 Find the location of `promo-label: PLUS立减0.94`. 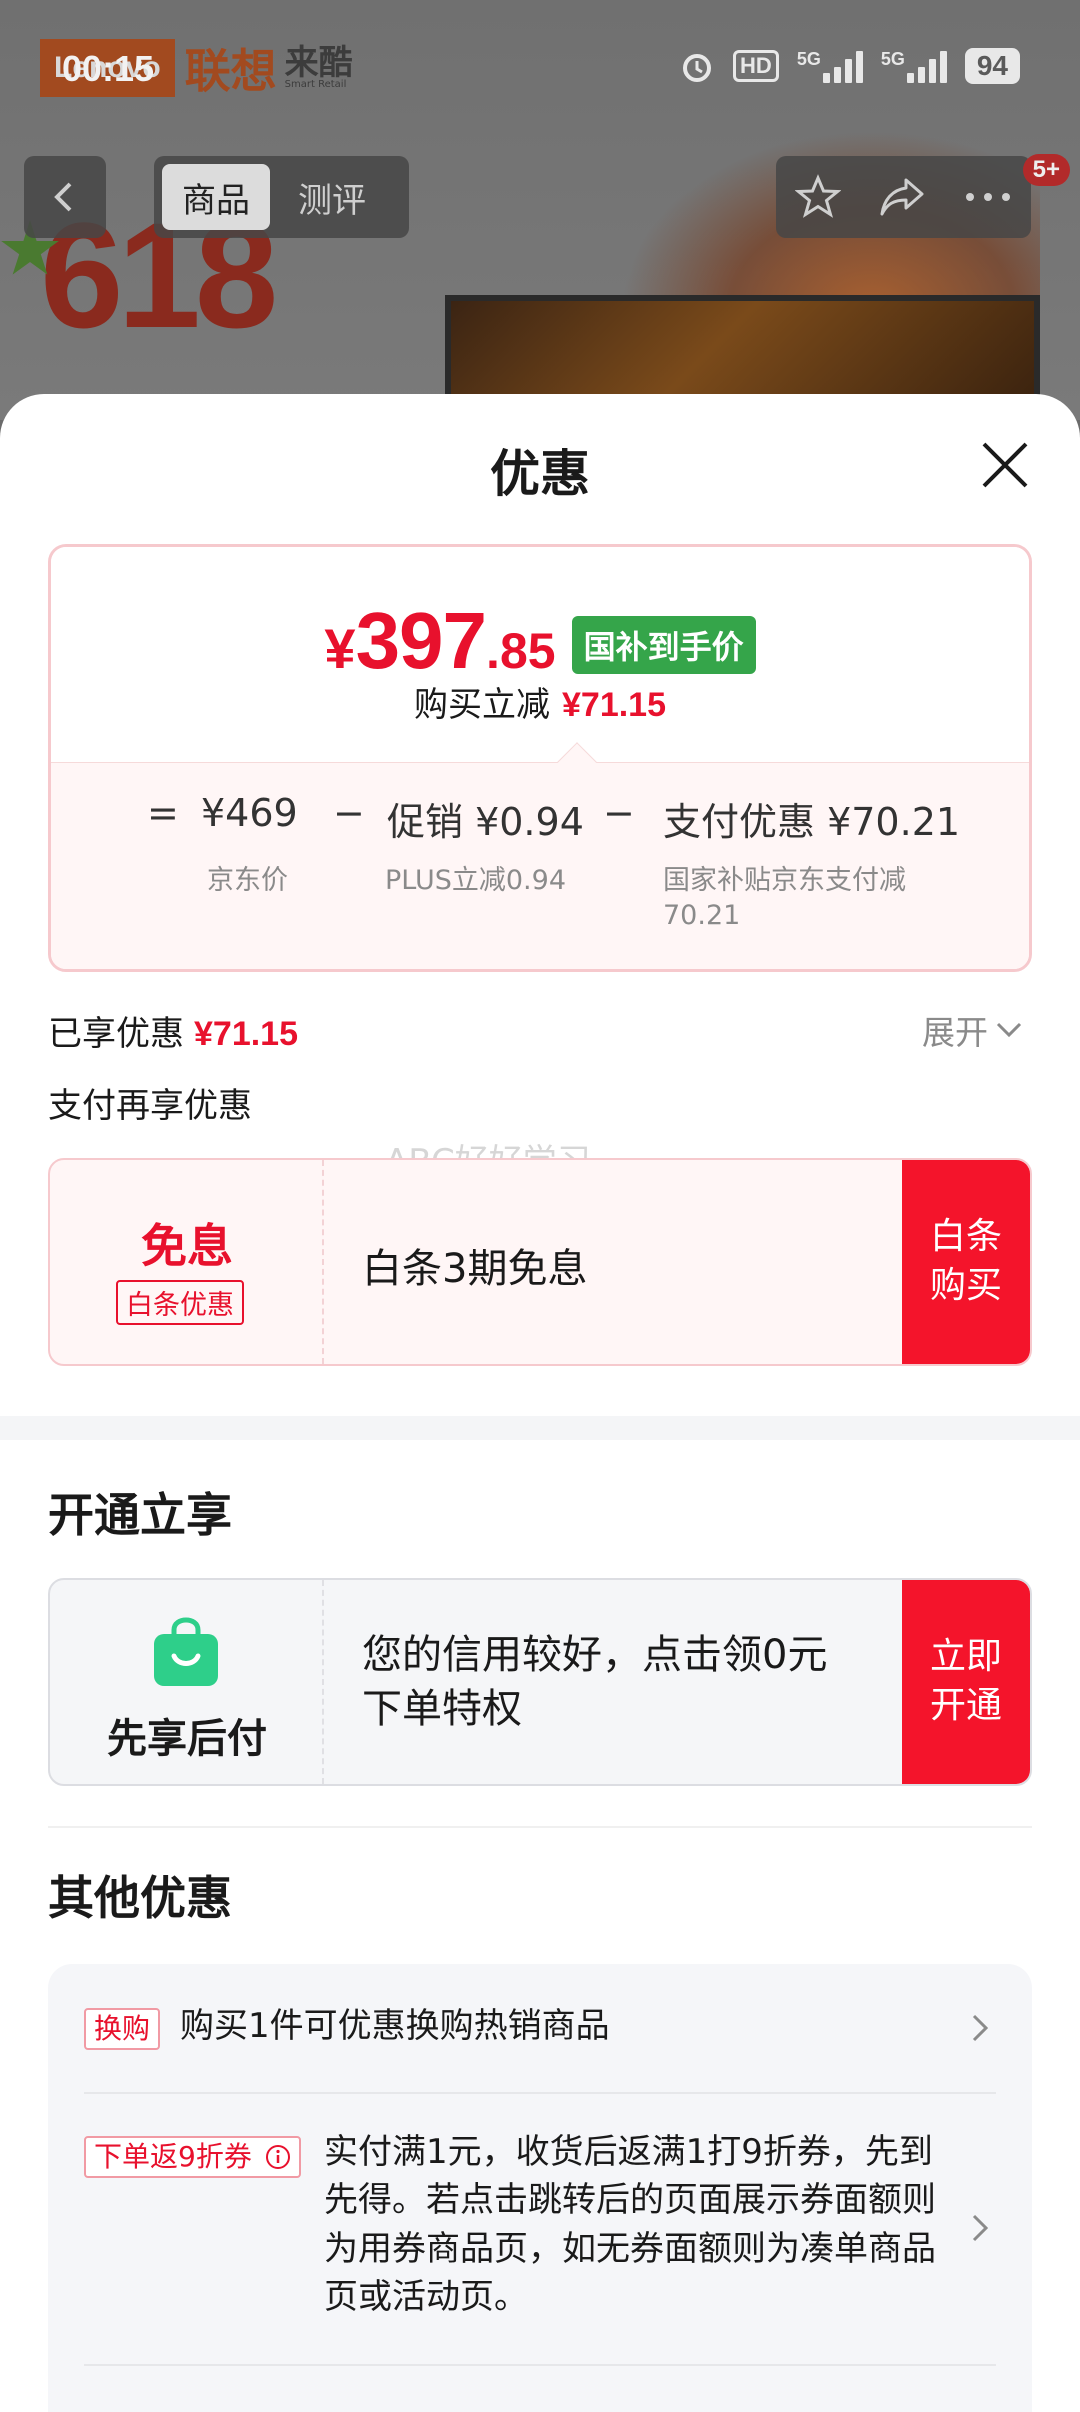

promo-label: PLUS立减0.94 is located at coordinates (475, 880).